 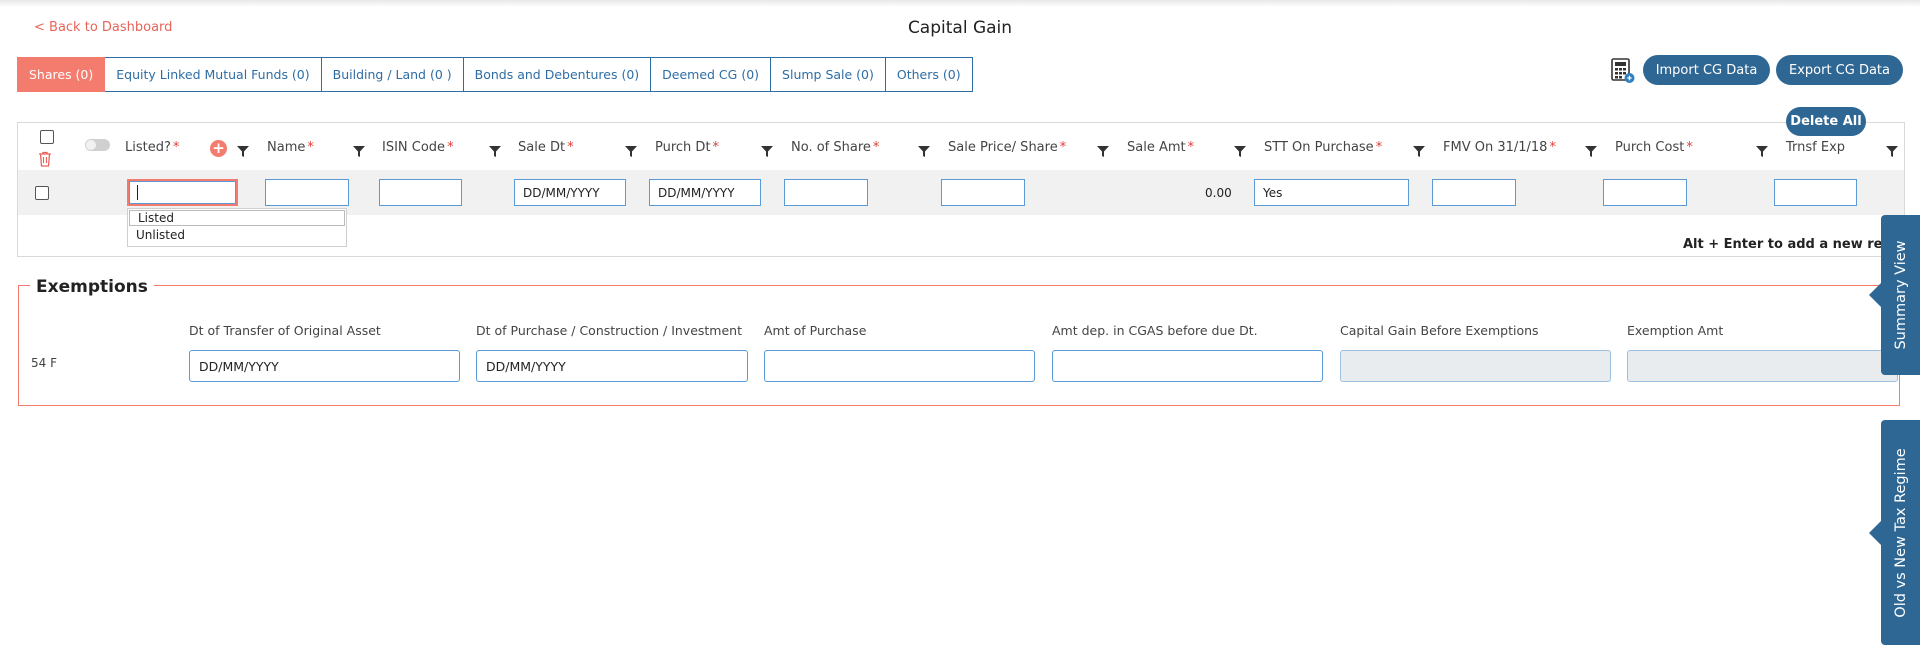 I want to click on tab-bonds-debentures: Bonds and Debentures (0), so click(x=557, y=74).